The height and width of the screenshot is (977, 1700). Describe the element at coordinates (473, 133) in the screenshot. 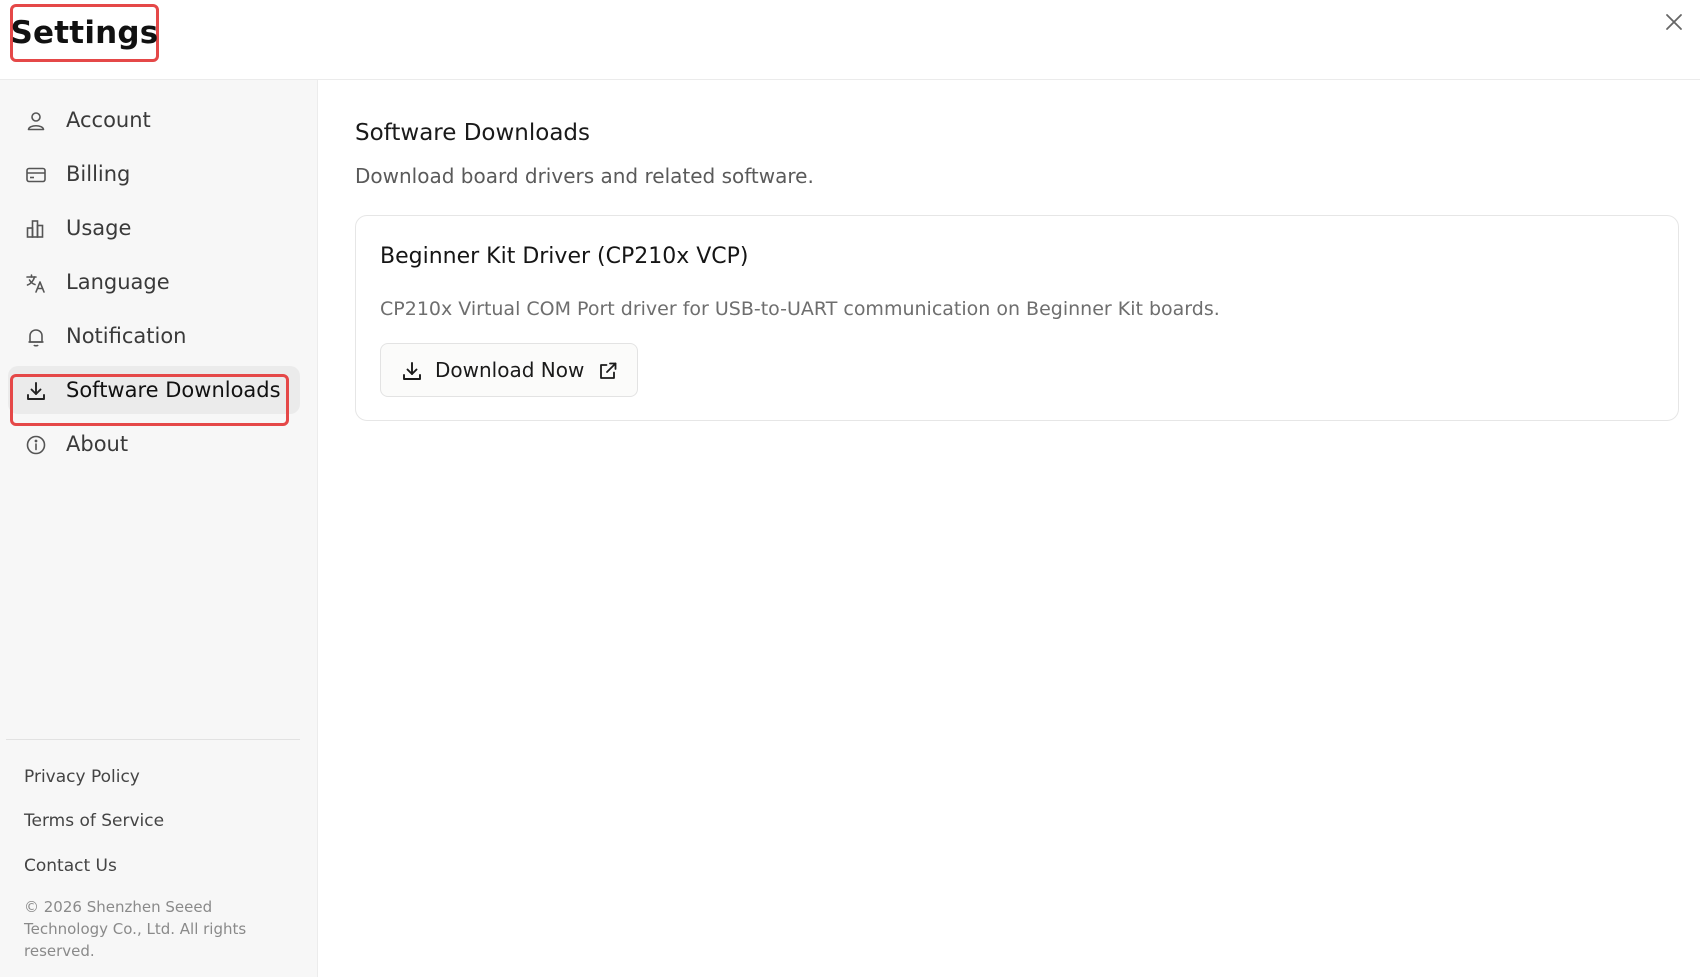

I see `section-title: Software Downloads` at that location.